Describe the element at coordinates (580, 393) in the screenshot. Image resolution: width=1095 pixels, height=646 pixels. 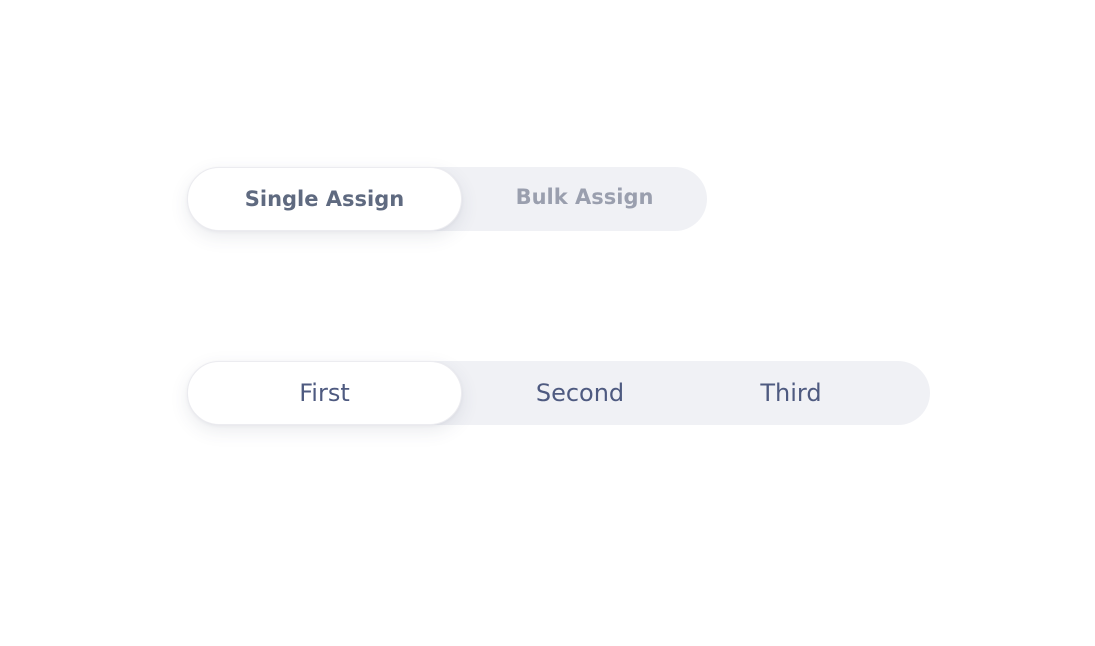
I see `second-option: Second` at that location.